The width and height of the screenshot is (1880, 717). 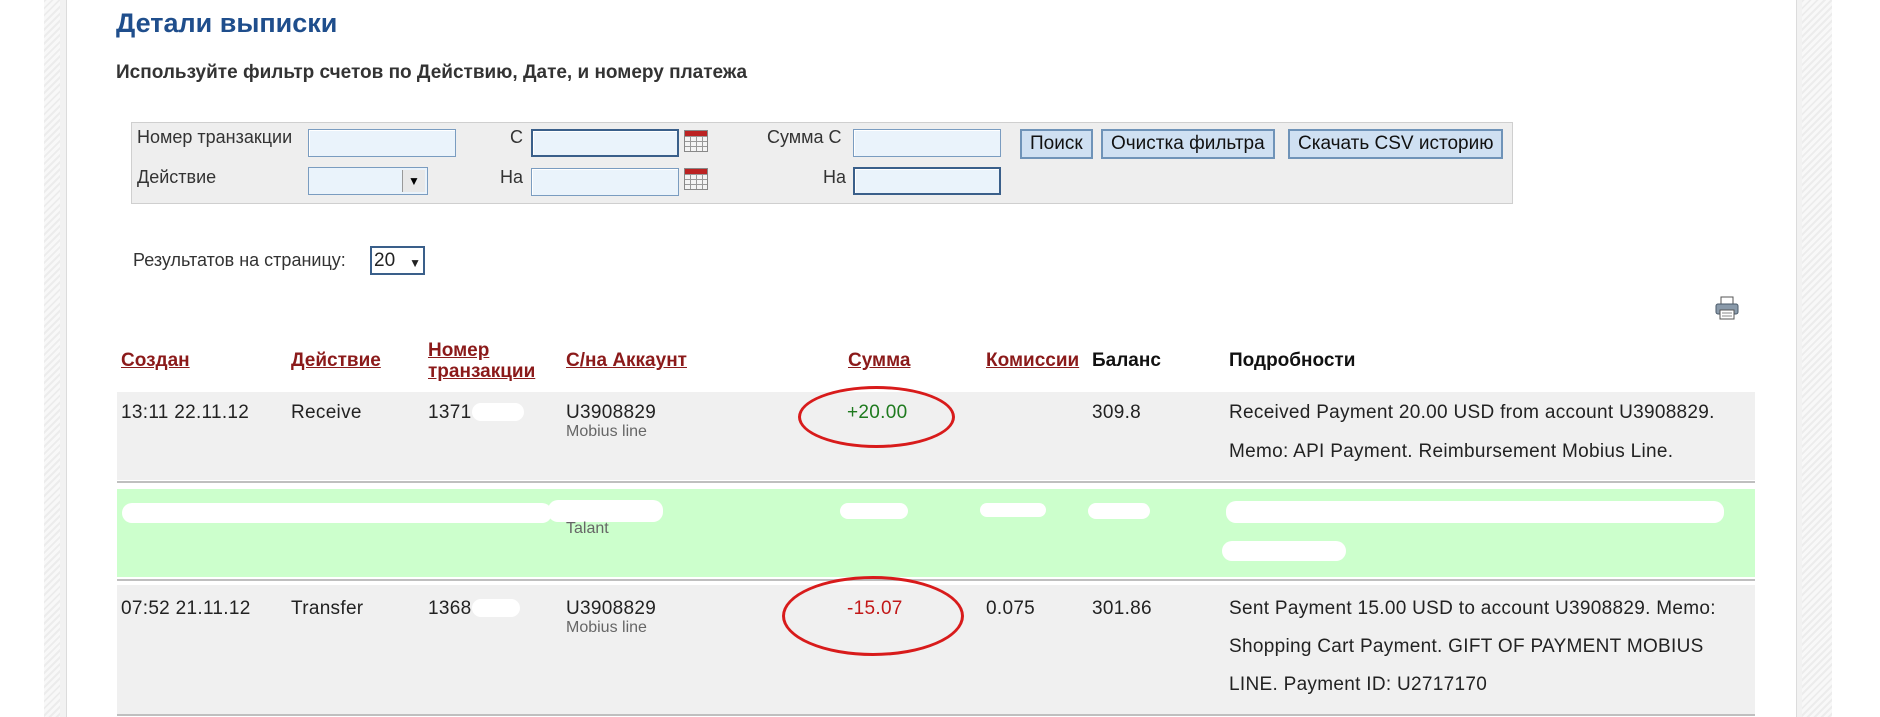 What do you see at coordinates (927, 143) in the screenshot?
I see `amount-from-input` at bounding box center [927, 143].